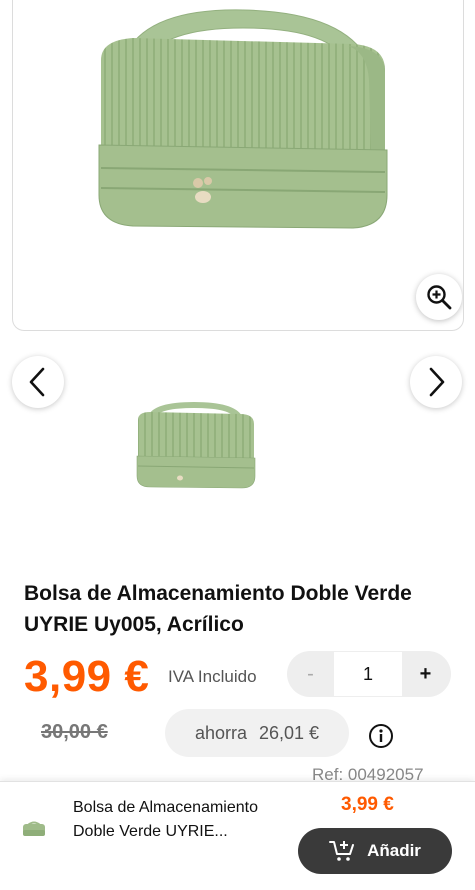 The height and width of the screenshot is (890, 475). I want to click on savings-badge: ahorra 26,01 €, so click(257, 733).